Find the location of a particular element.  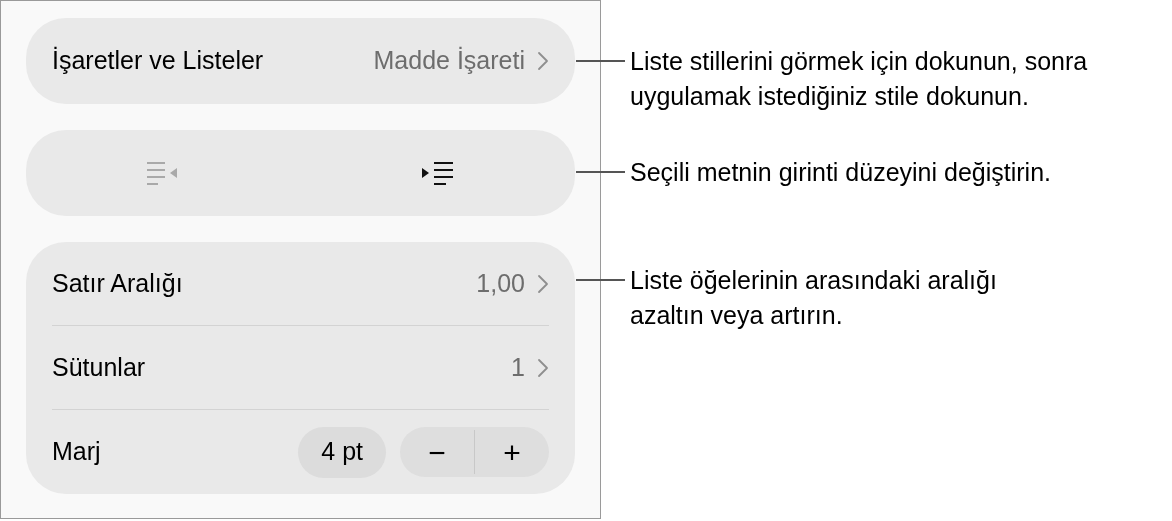

row-value: 1,00 is located at coordinates (500, 283).